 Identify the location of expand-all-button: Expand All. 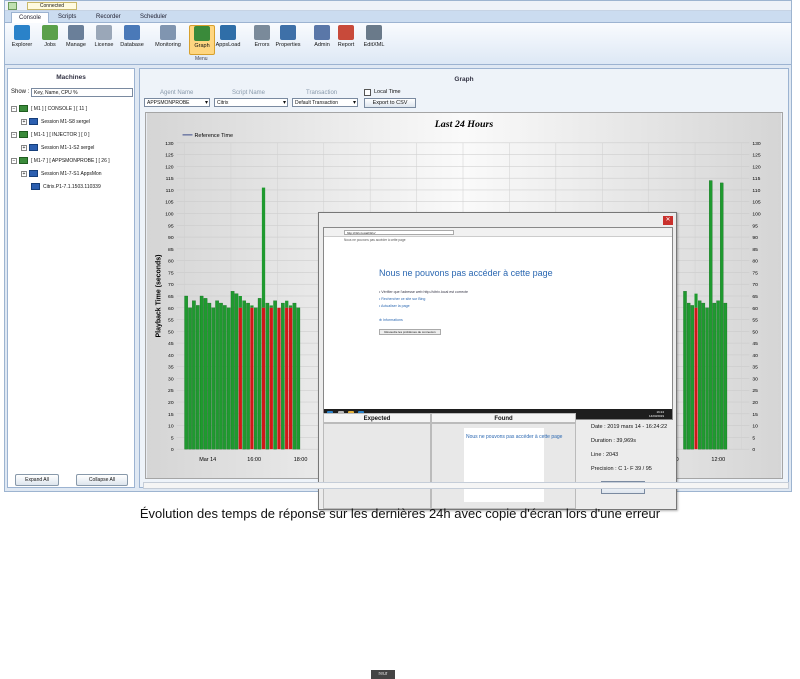
(37, 480).